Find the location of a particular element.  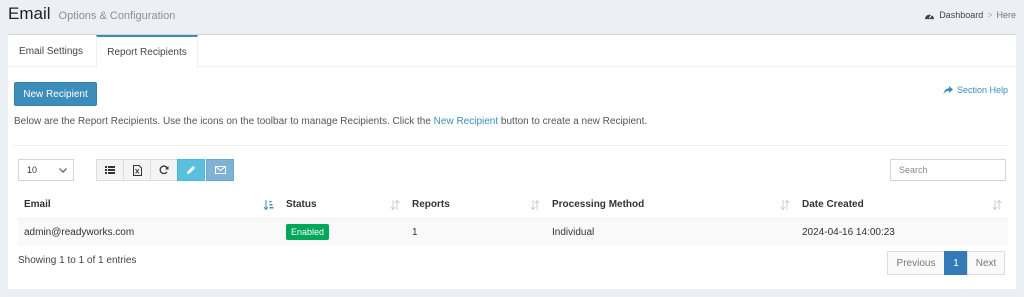

column-reports: Reports is located at coordinates (476, 205).